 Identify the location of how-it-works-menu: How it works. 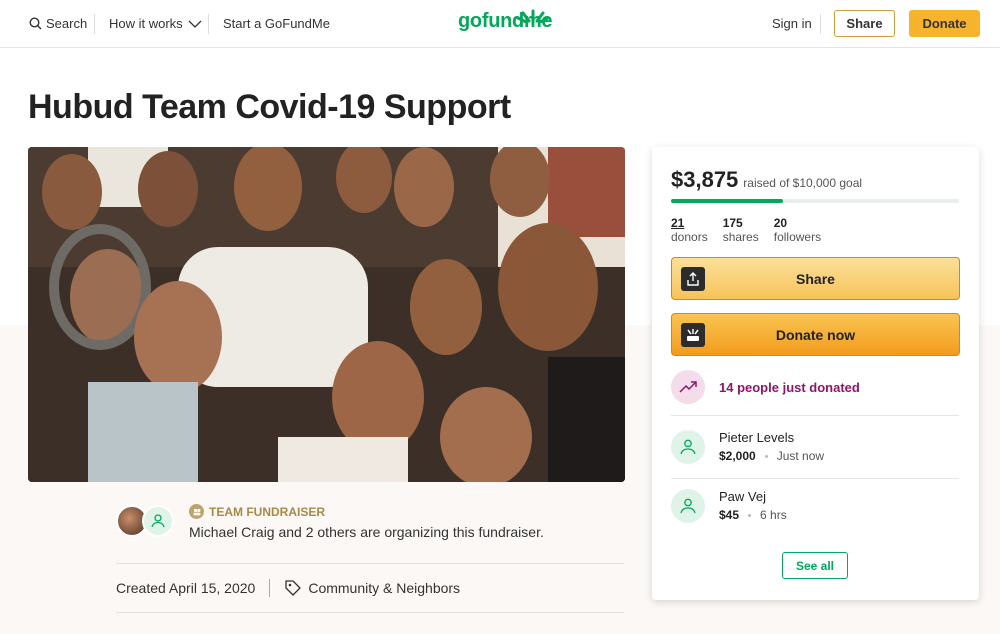
(155, 23).